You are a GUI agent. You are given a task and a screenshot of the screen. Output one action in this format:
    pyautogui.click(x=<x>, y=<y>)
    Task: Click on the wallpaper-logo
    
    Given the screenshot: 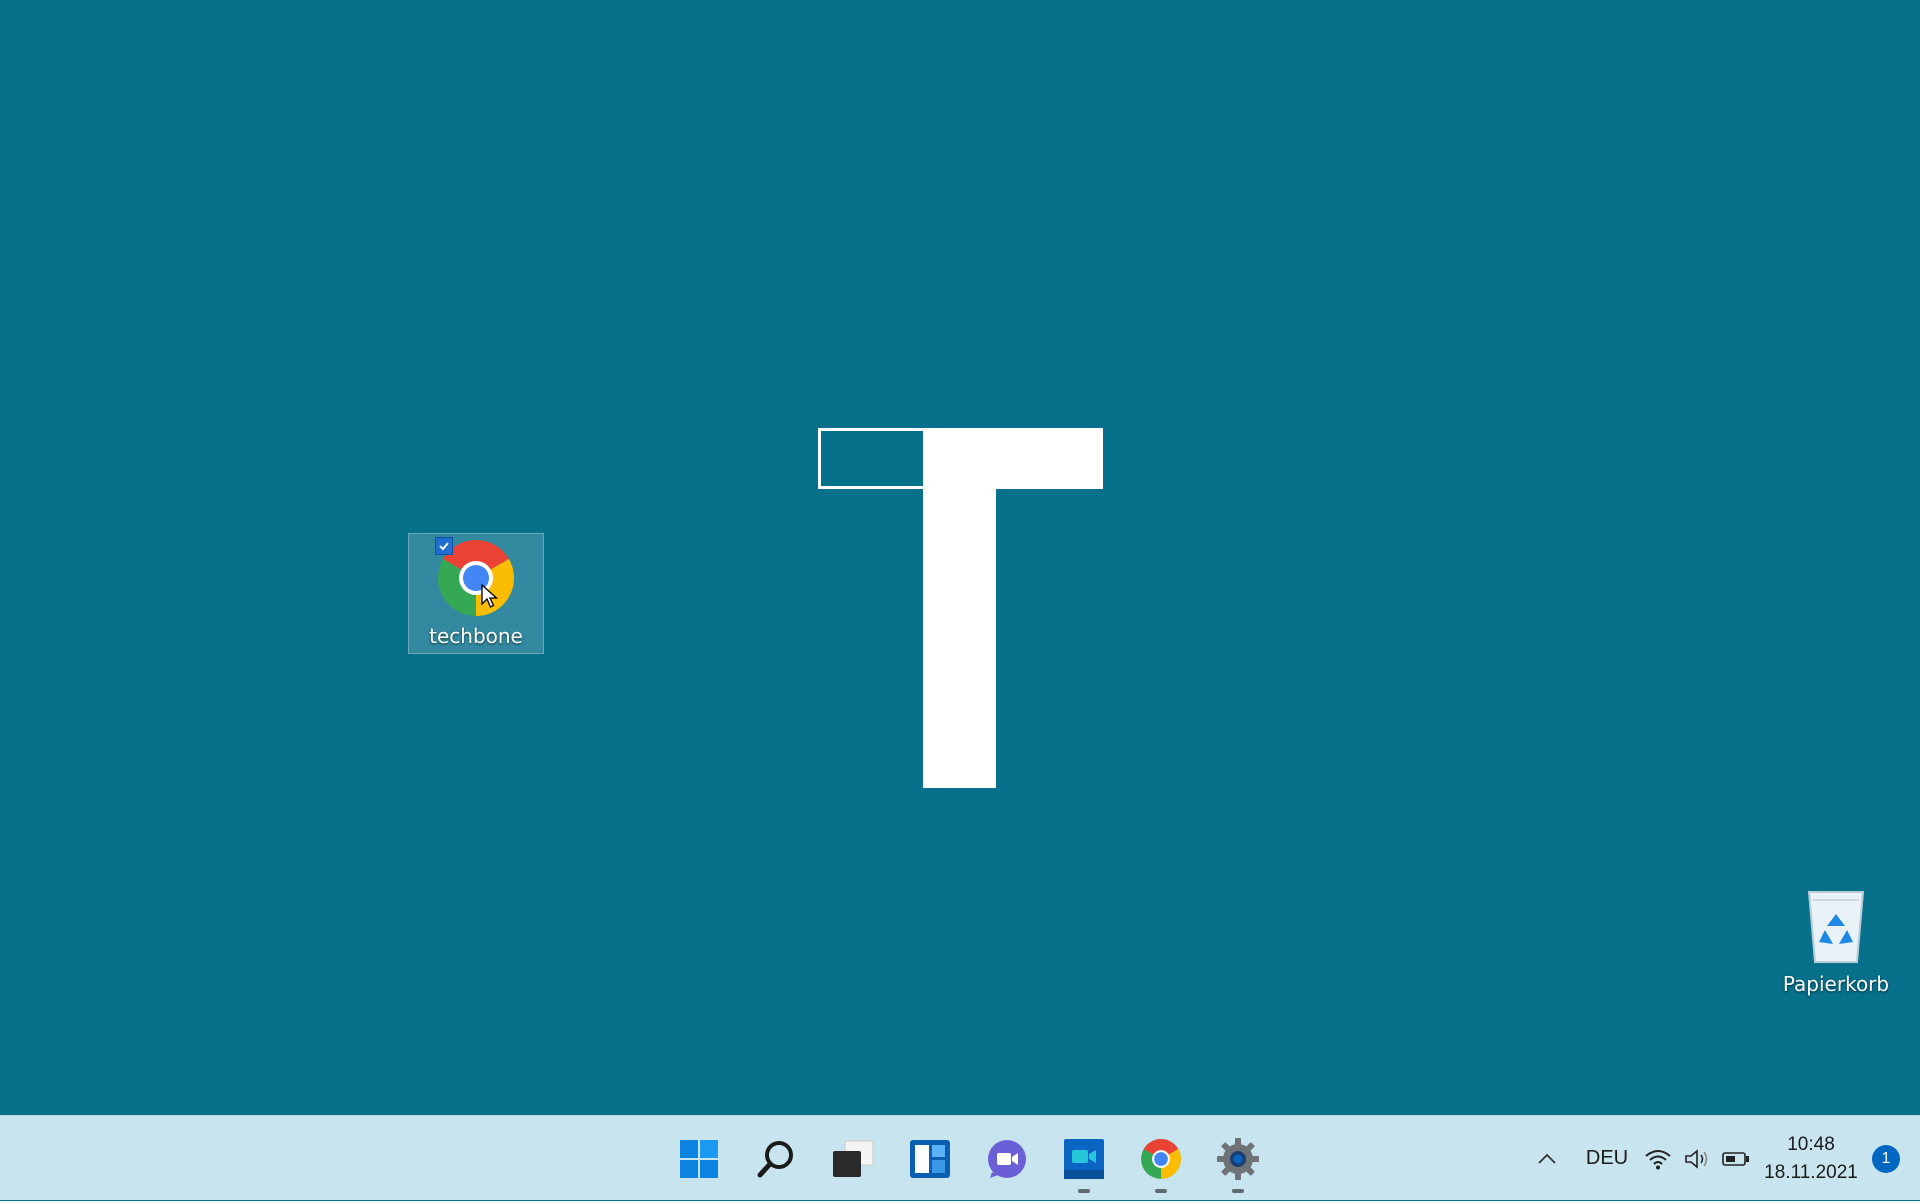 What is the action you would take?
    pyautogui.click(x=960, y=608)
    